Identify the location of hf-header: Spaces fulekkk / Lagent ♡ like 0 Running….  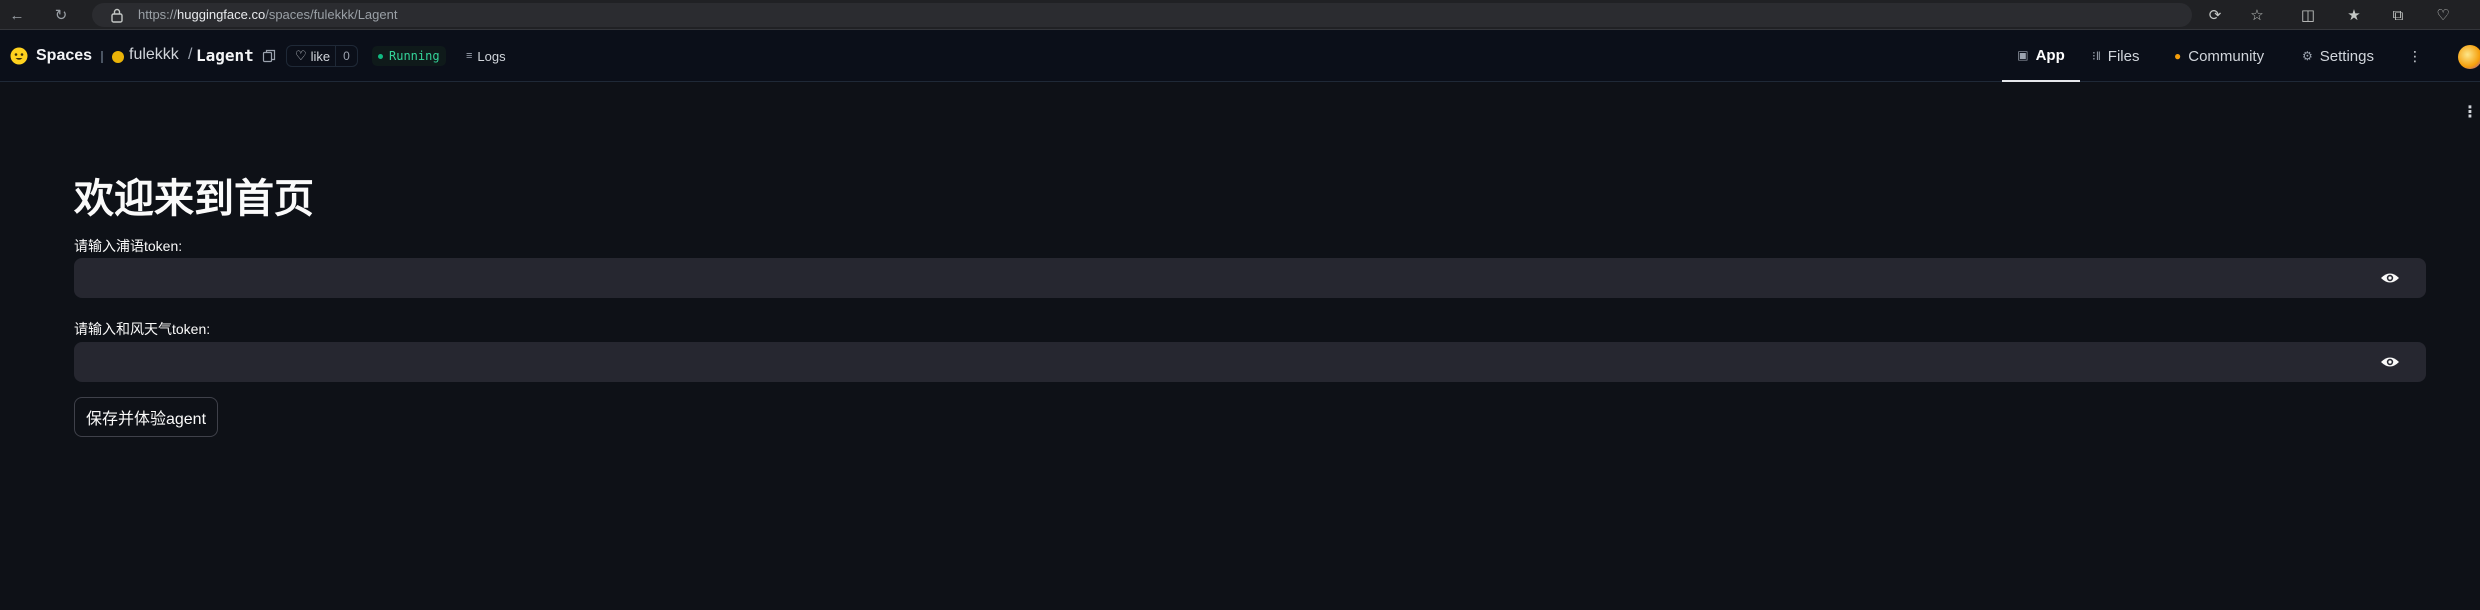
(1240, 56).